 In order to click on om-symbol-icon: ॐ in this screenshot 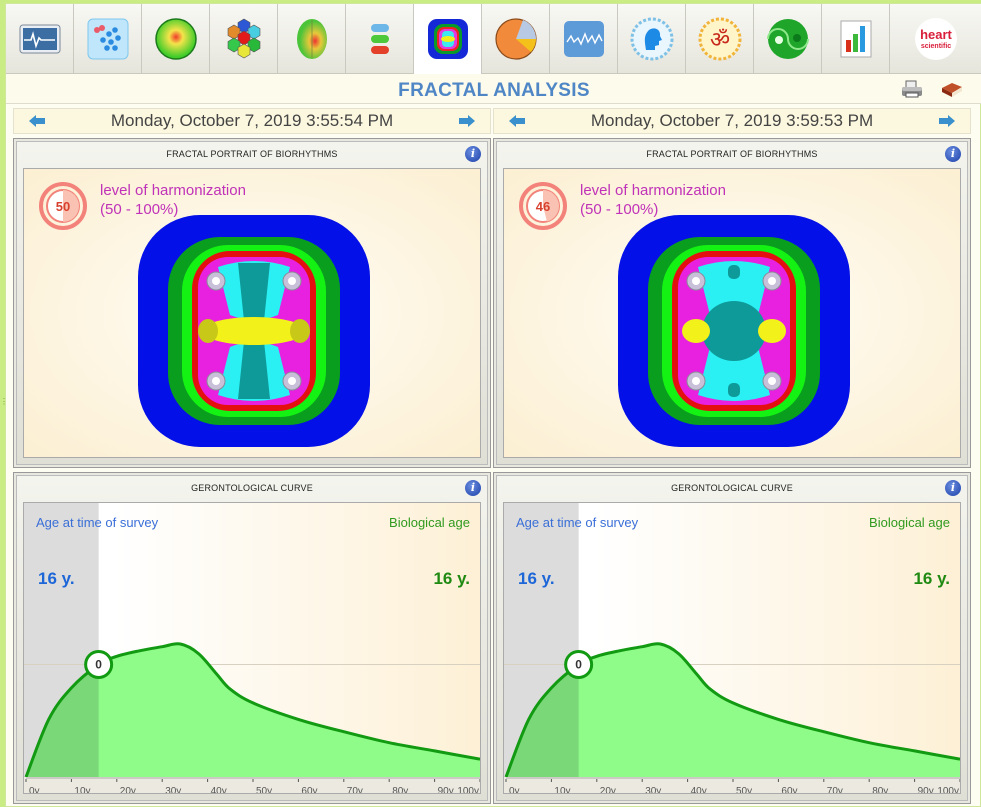, I will do `click(719, 38)`.